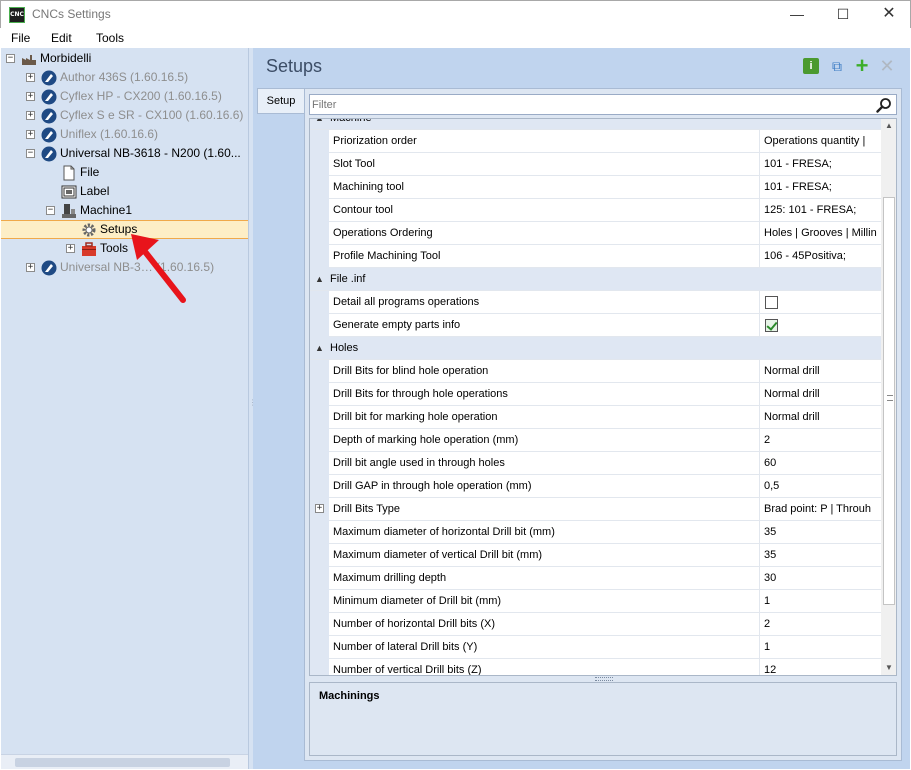 This screenshot has width=911, height=770. Describe the element at coordinates (888, 15) in the screenshot. I see `close-button: ✕` at that location.